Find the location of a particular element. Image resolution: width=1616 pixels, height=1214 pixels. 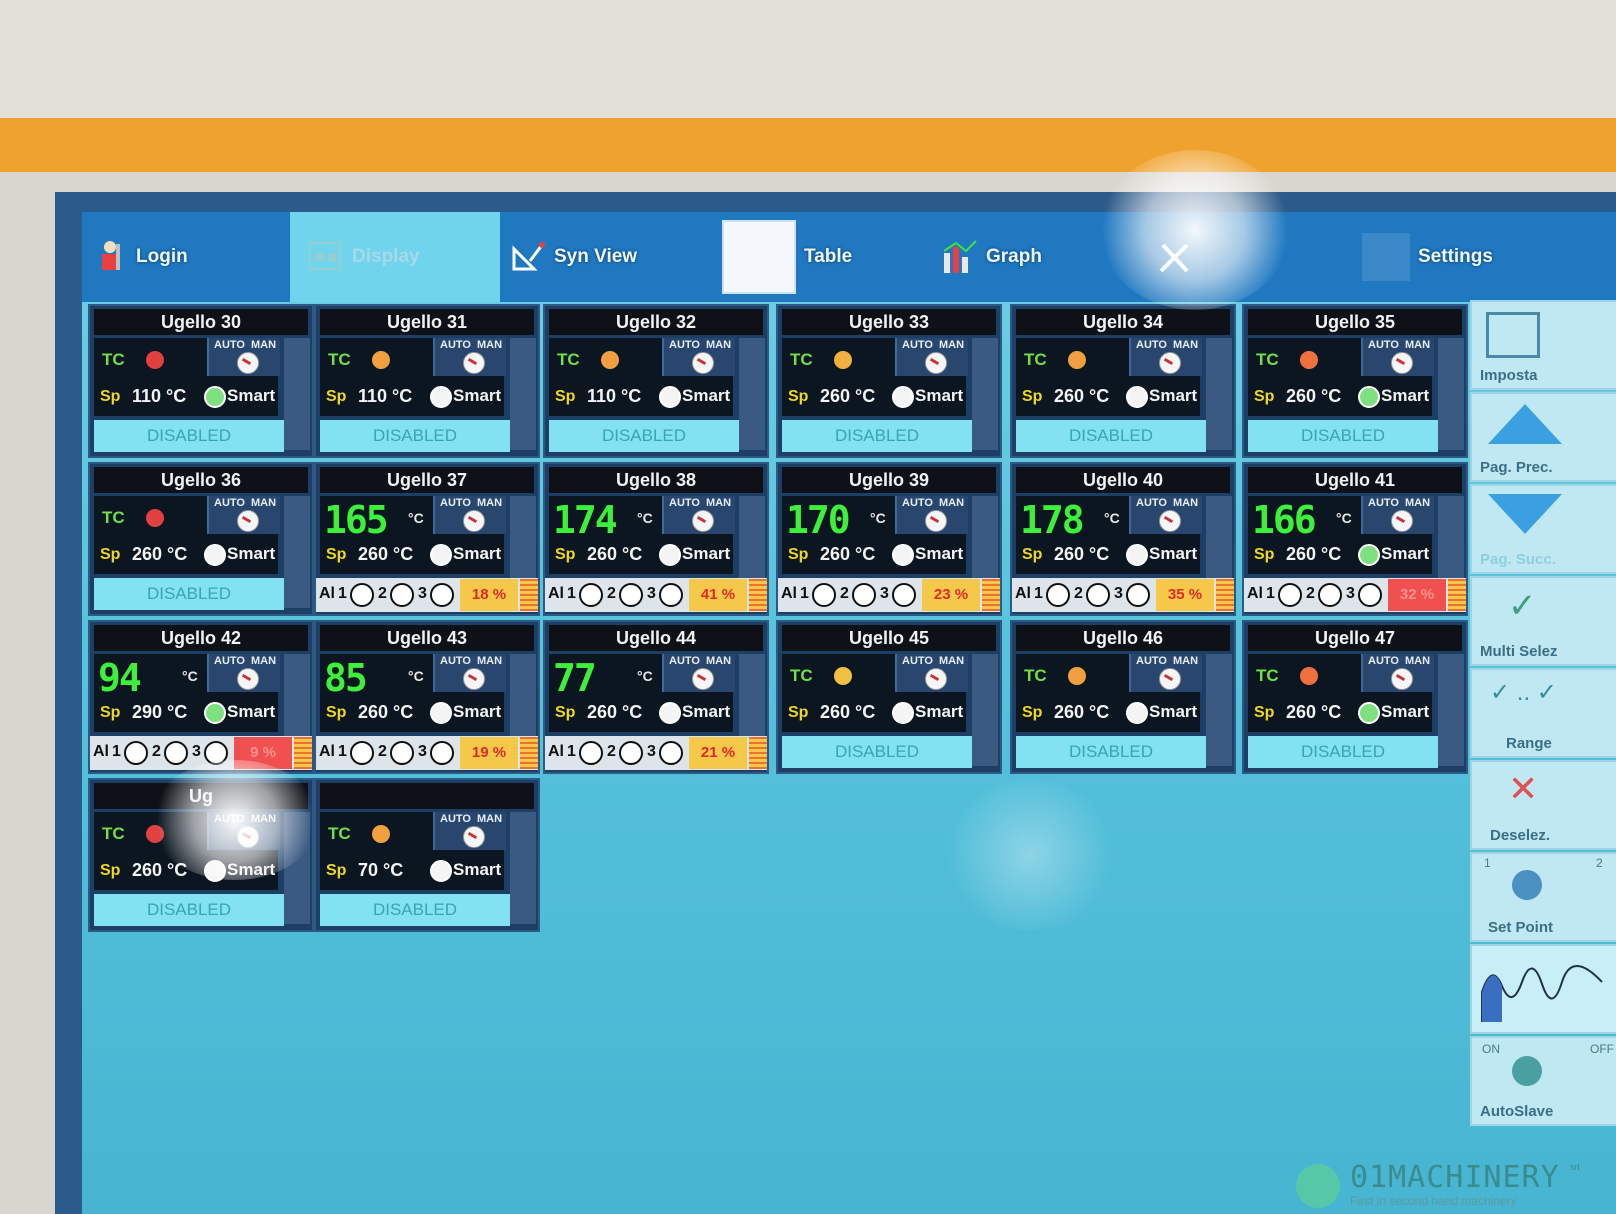

nozzle-tile: Ugello 33 TC AUTO MAN Sp 260 °C Smart DISABLED is located at coordinates (889, 381).